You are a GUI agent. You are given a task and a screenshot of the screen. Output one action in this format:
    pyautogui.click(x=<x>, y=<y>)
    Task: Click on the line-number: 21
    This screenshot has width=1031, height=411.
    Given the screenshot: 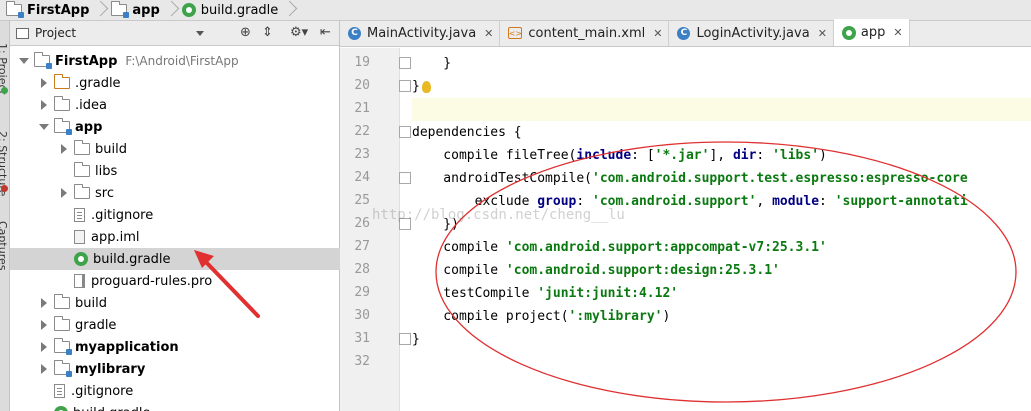 What is the action you would take?
    pyautogui.click(x=362, y=108)
    